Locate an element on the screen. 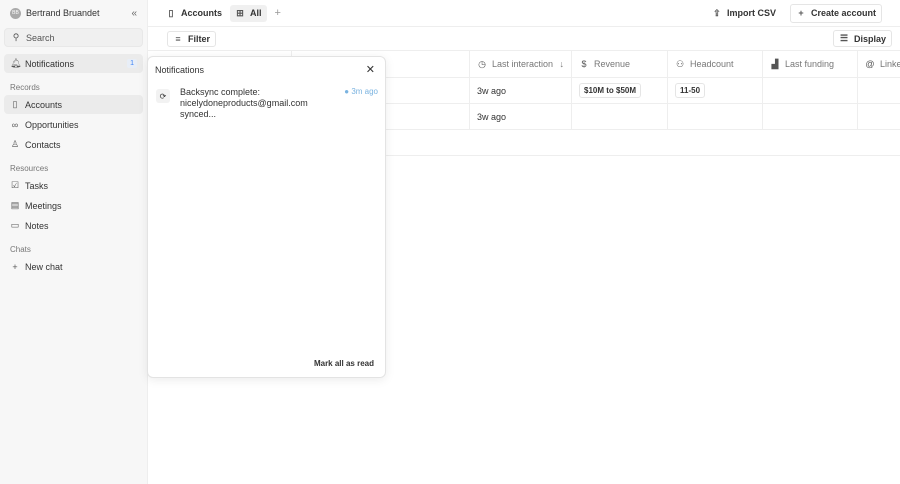  column-label: Linked is located at coordinates (890, 64).